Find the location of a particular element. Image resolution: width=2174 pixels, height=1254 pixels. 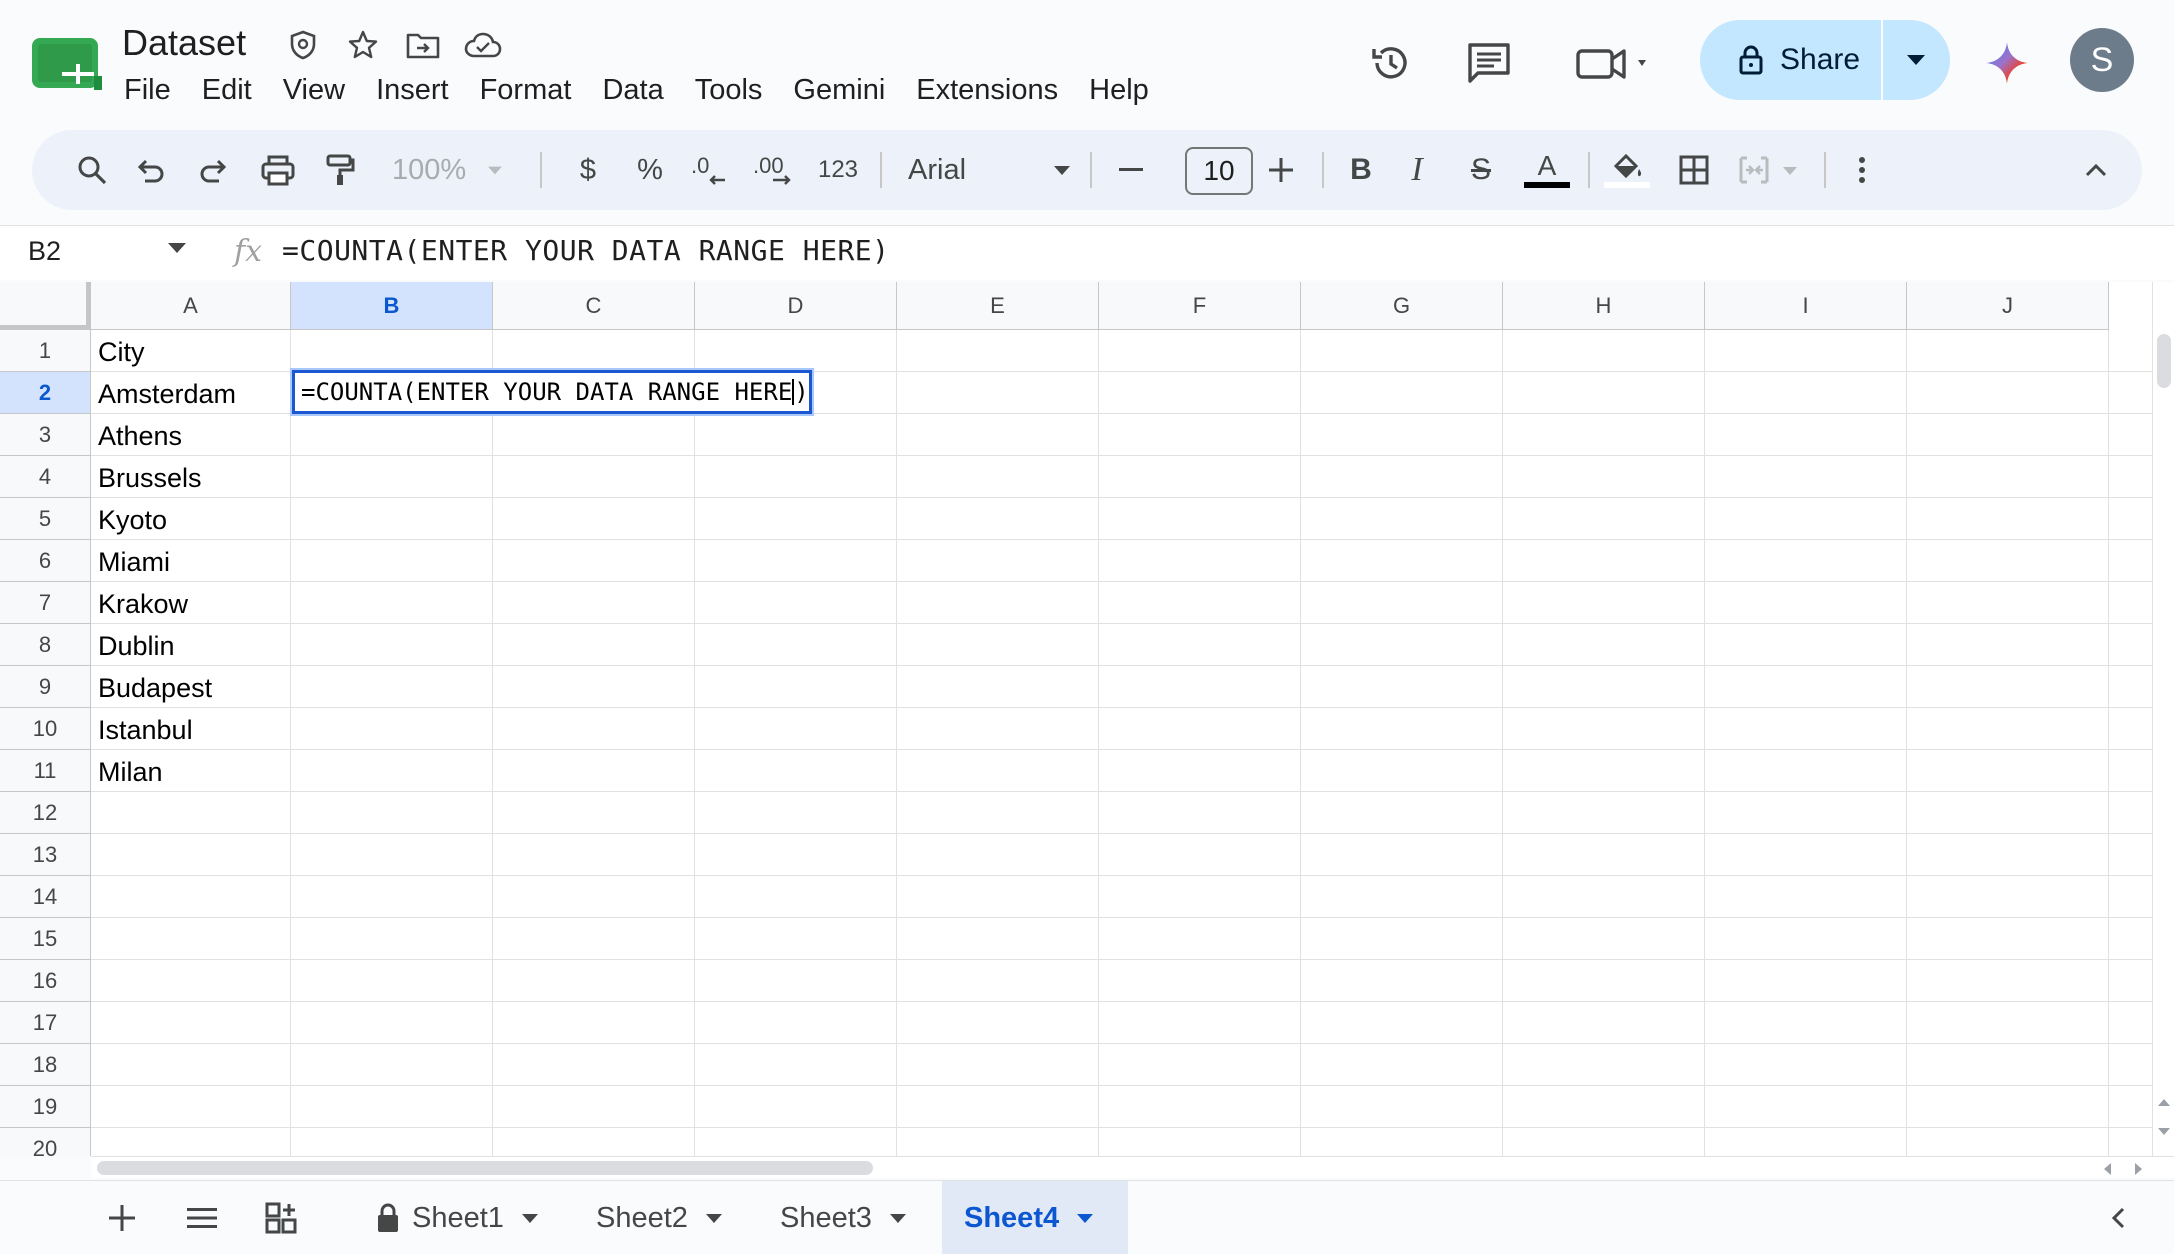

explore-collapse-icon is located at coordinates (2118, 1218).